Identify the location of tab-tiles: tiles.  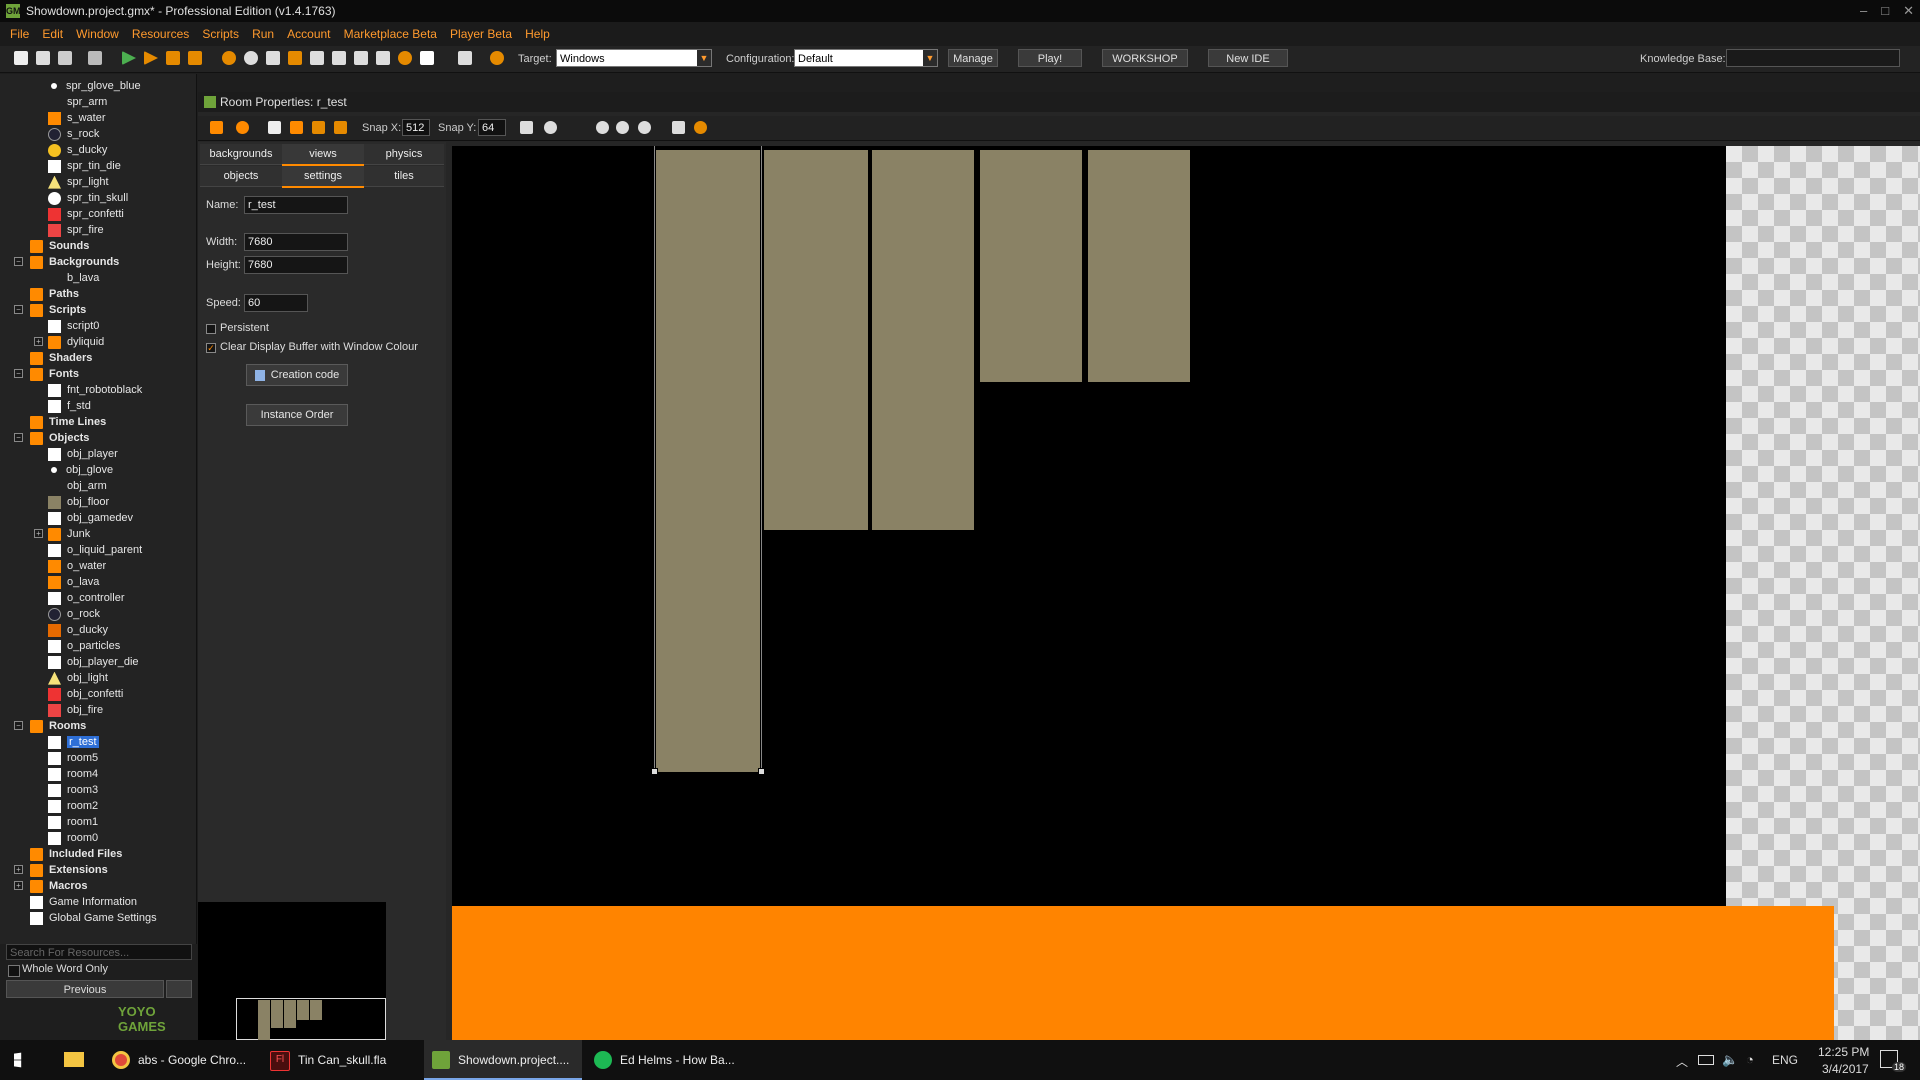
(404, 176).